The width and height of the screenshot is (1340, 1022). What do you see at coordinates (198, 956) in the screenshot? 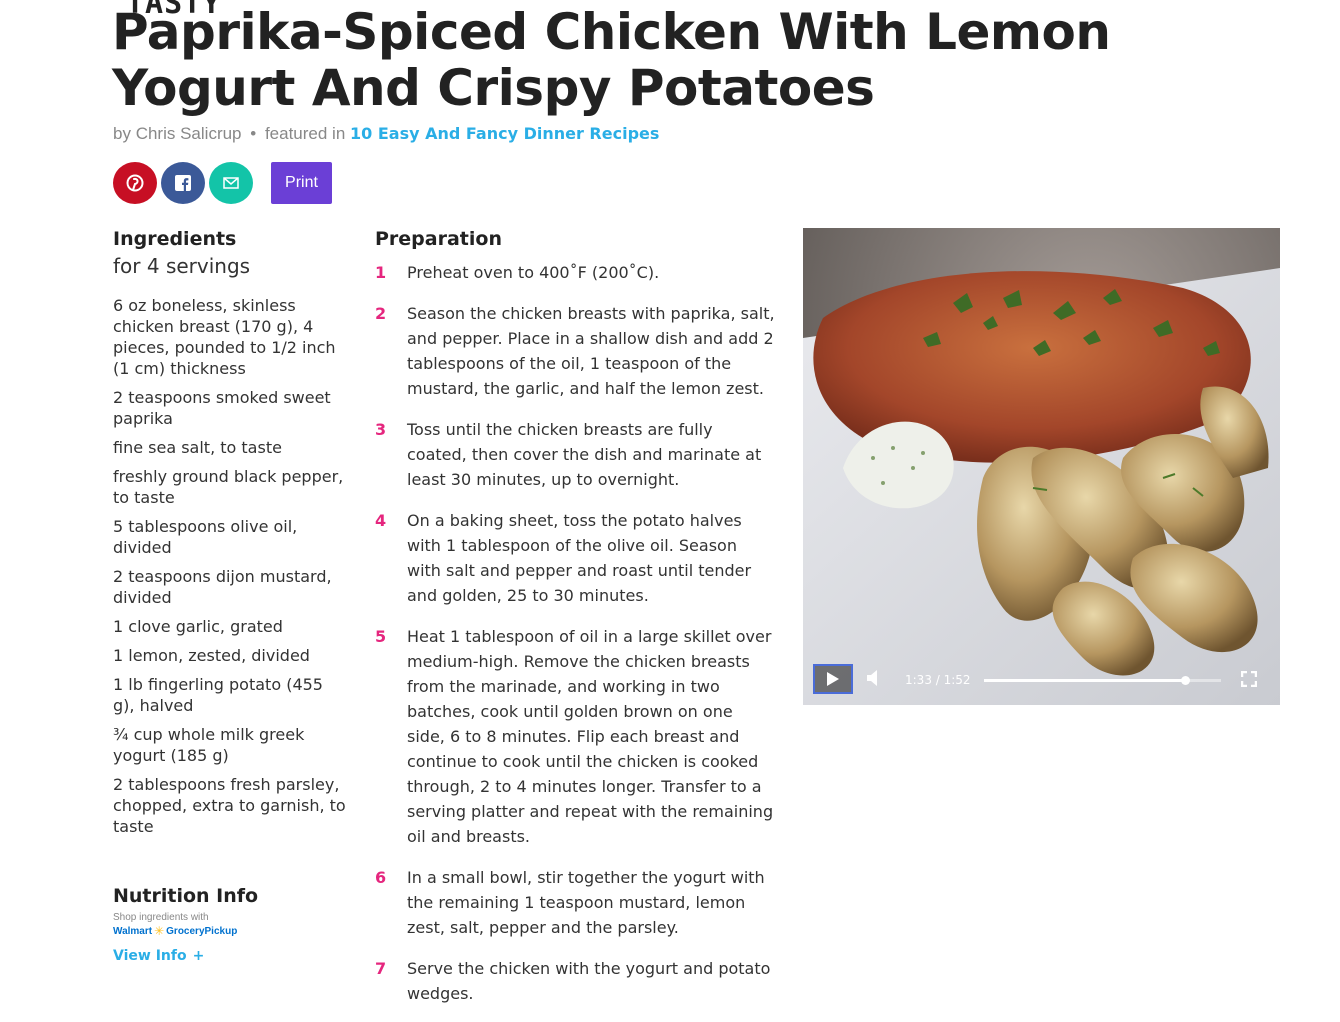
I see `plus-icon: +` at bounding box center [198, 956].